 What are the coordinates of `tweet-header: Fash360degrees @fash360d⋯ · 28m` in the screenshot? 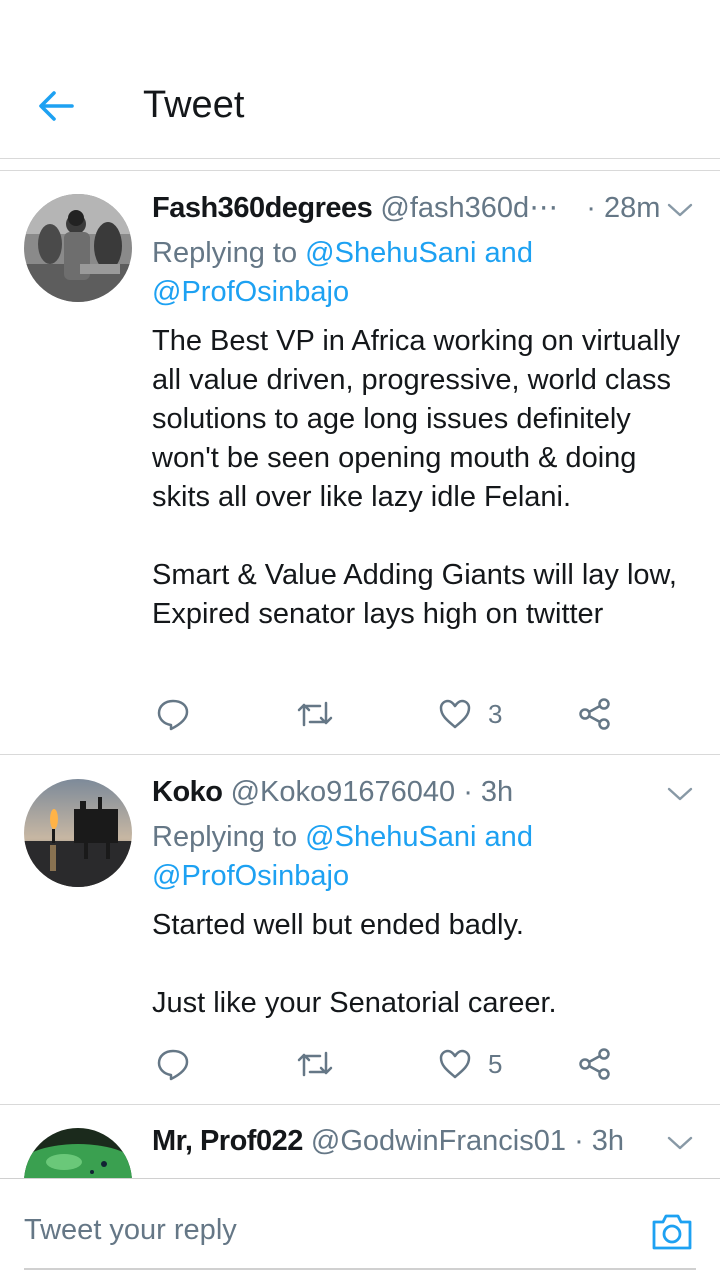 It's located at (406, 208).